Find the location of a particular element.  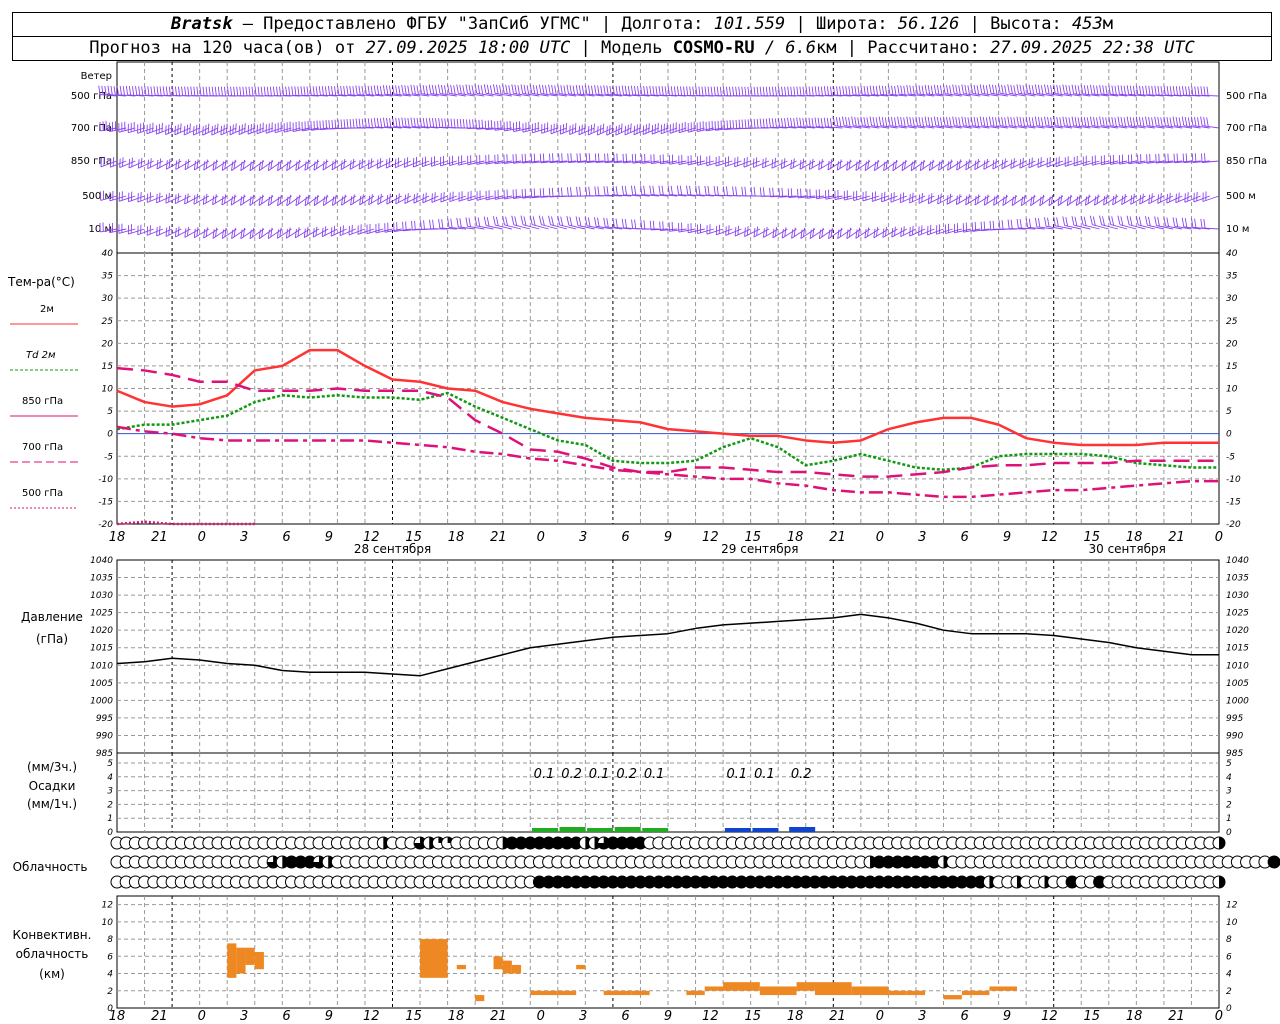

temp-tick-left: -5 is located at coordinates (108, 457).